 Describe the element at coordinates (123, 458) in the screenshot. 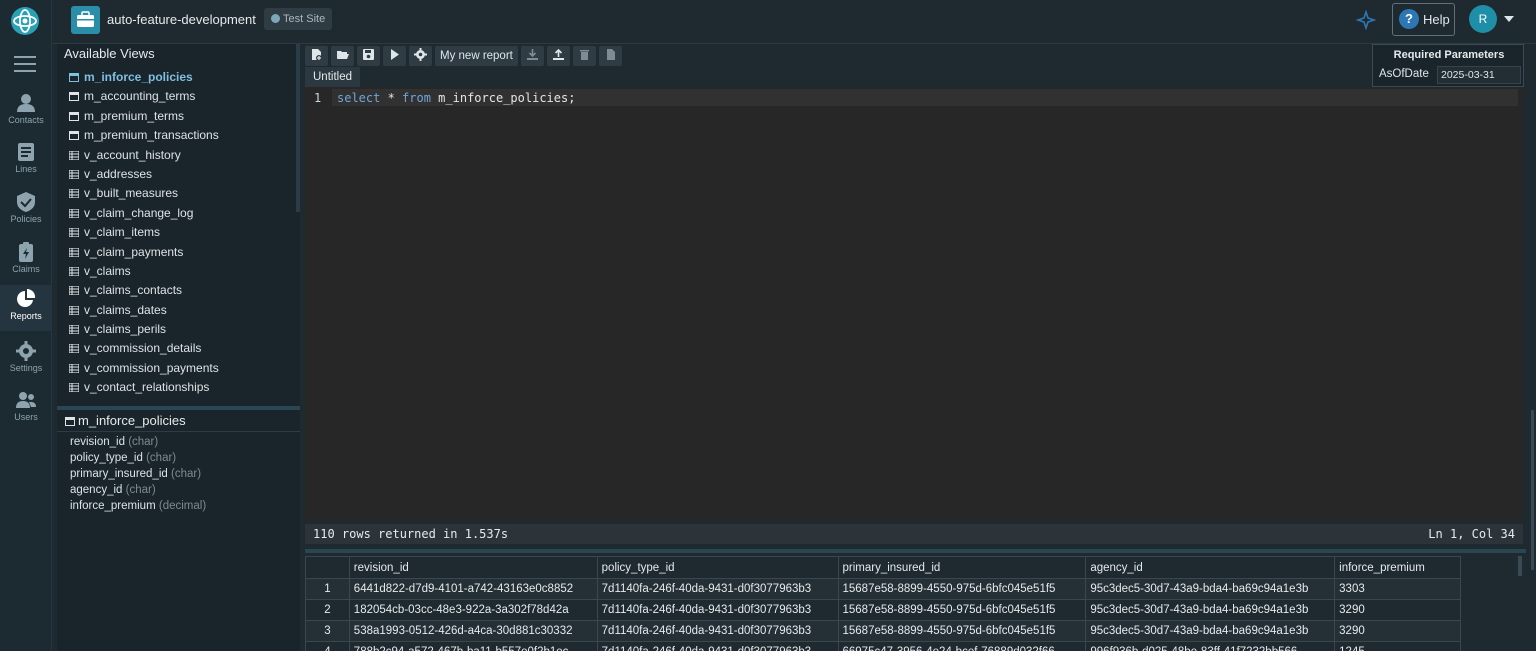

I see `column-item: policy_type_id (char)` at that location.